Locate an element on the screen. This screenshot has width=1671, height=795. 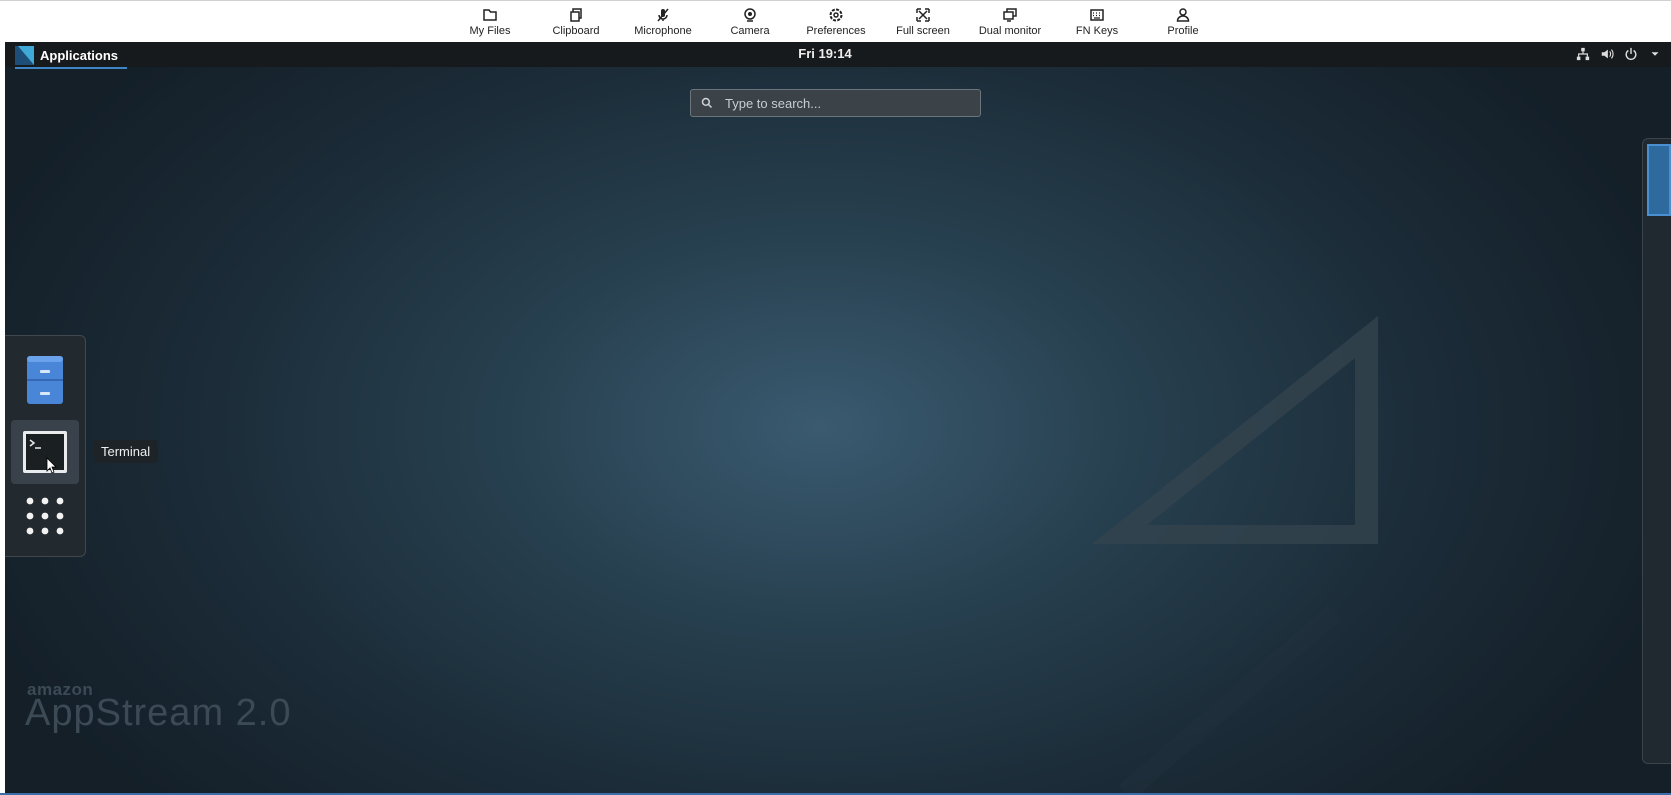
clipboard-icon is located at coordinates (576, 15).